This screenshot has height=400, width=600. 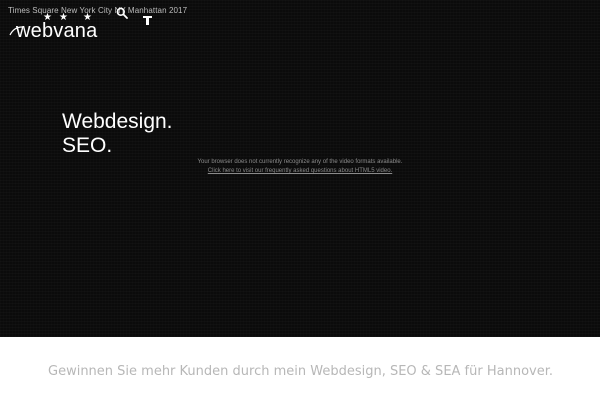 I want to click on headline-line-webdesign: Webdesign., so click(x=117, y=121).